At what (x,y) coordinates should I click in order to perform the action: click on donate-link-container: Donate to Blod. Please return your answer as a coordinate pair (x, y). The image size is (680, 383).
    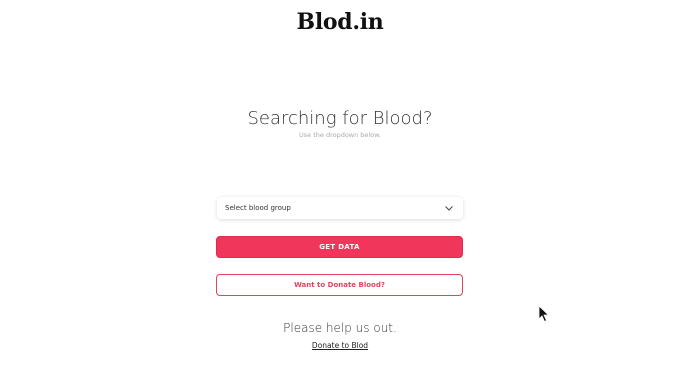
    Looking at the image, I should click on (340, 345).